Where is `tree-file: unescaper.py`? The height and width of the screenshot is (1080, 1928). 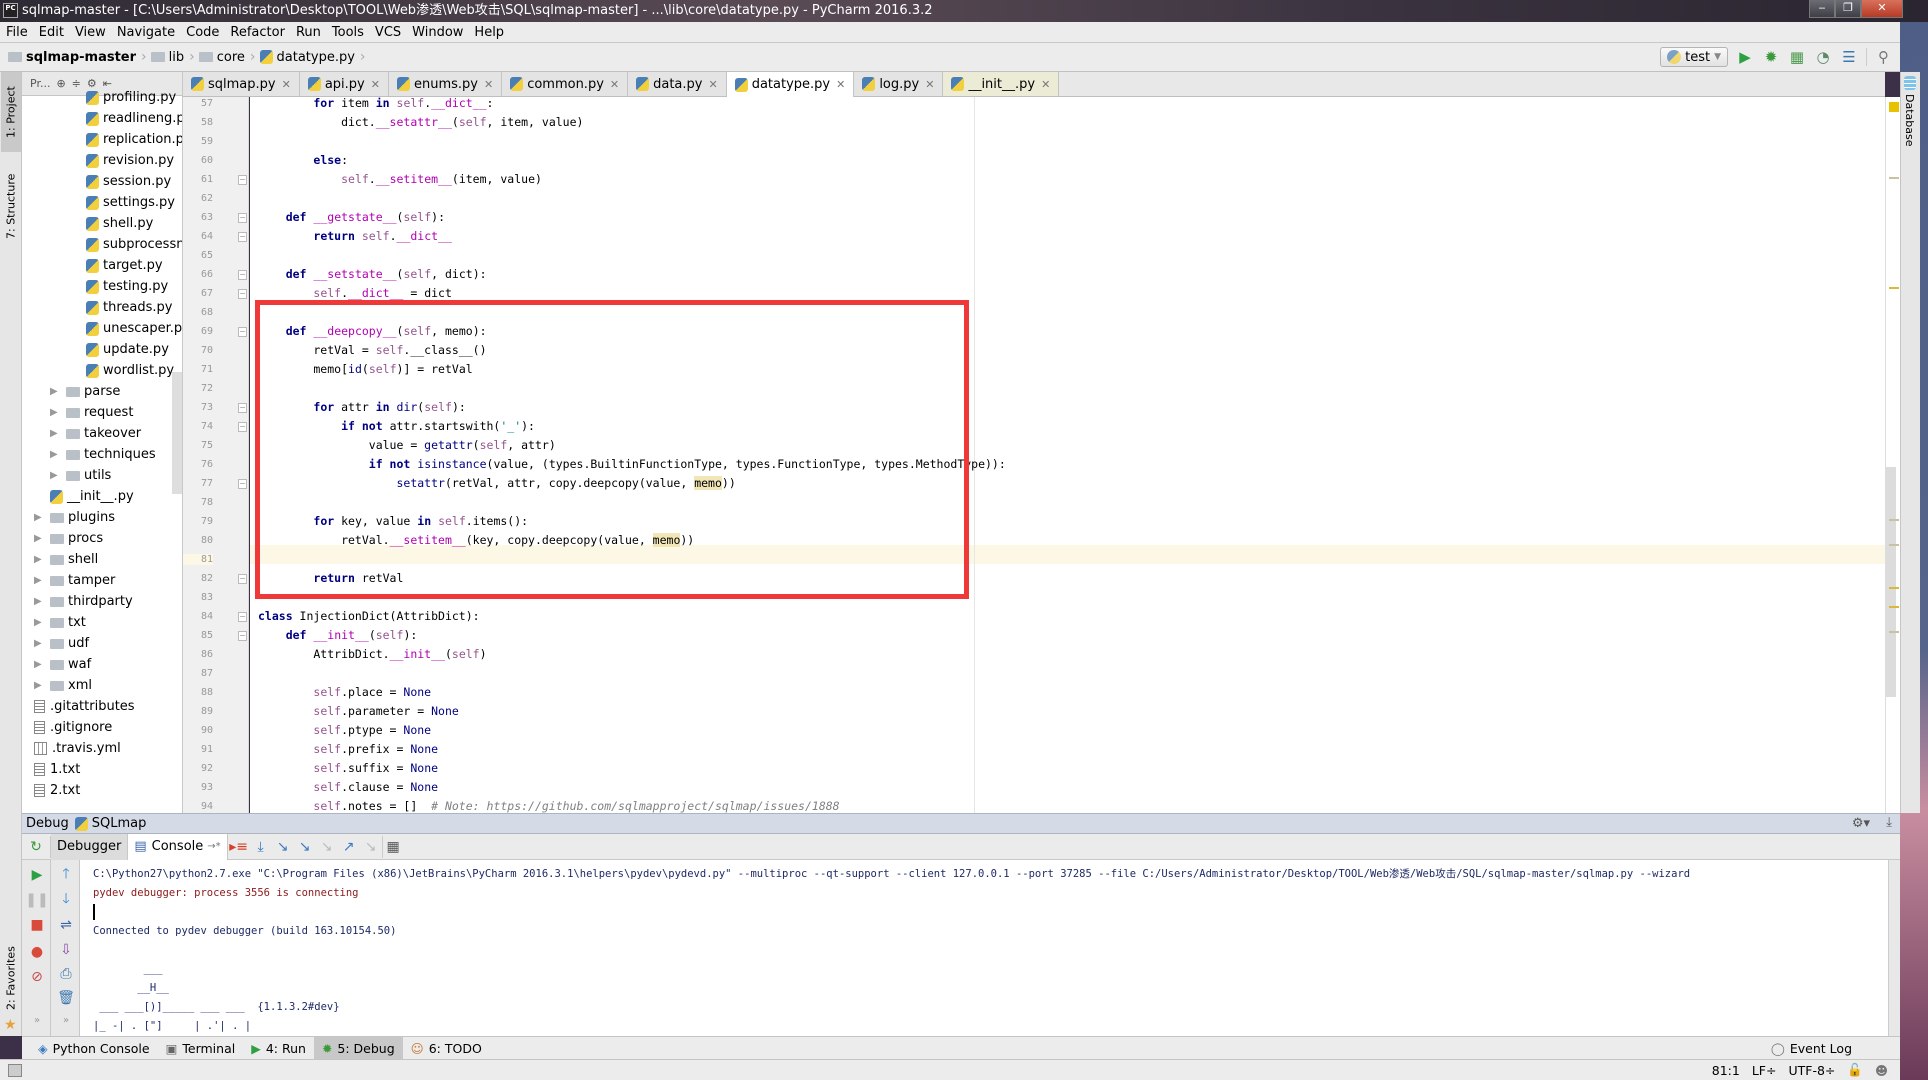 tree-file: unescaper.py is located at coordinates (134, 328).